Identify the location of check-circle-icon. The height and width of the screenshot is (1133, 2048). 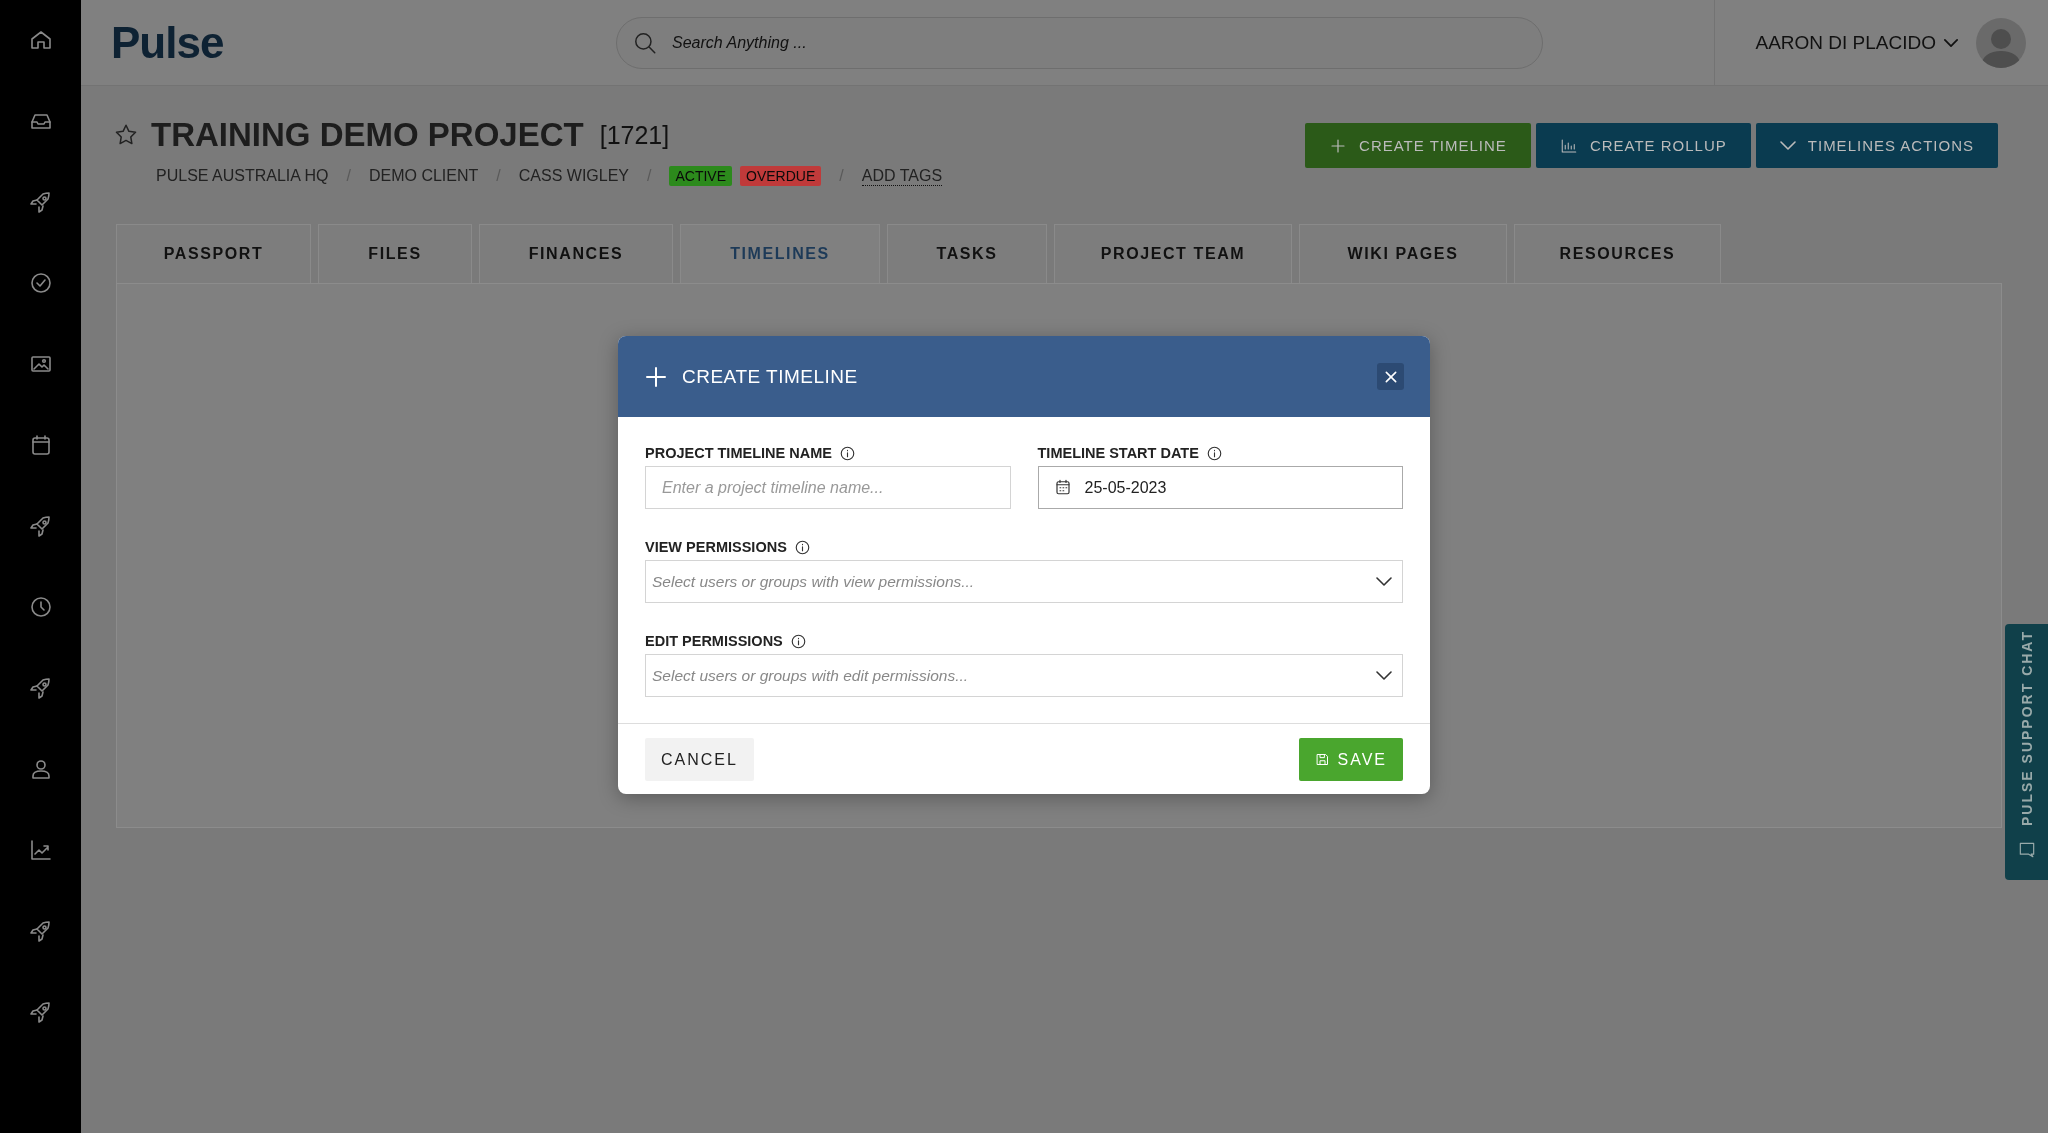
(40, 283).